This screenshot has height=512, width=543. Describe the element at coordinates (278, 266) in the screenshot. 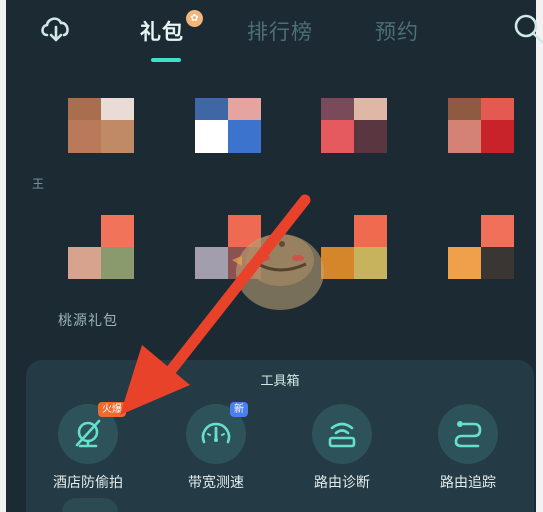

I see `mascot-watermark` at that location.